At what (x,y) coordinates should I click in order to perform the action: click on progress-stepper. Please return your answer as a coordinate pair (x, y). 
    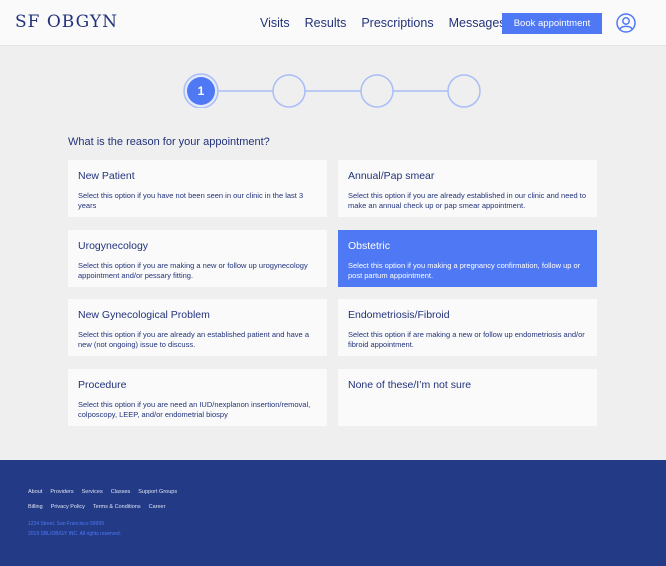
    Looking at the image, I should click on (333, 90).